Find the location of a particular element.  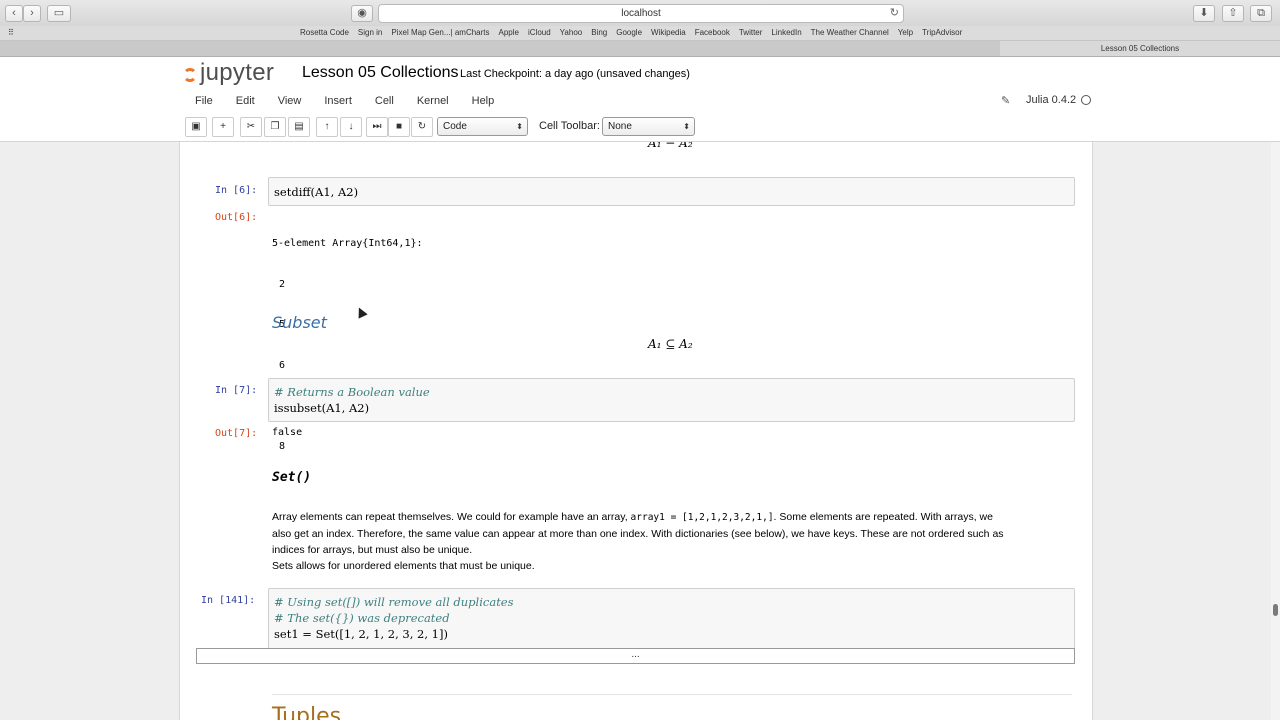

output-text: 5-element Array{Int64,1}: 2 5 6 7 8 is located at coordinates (347, 345).